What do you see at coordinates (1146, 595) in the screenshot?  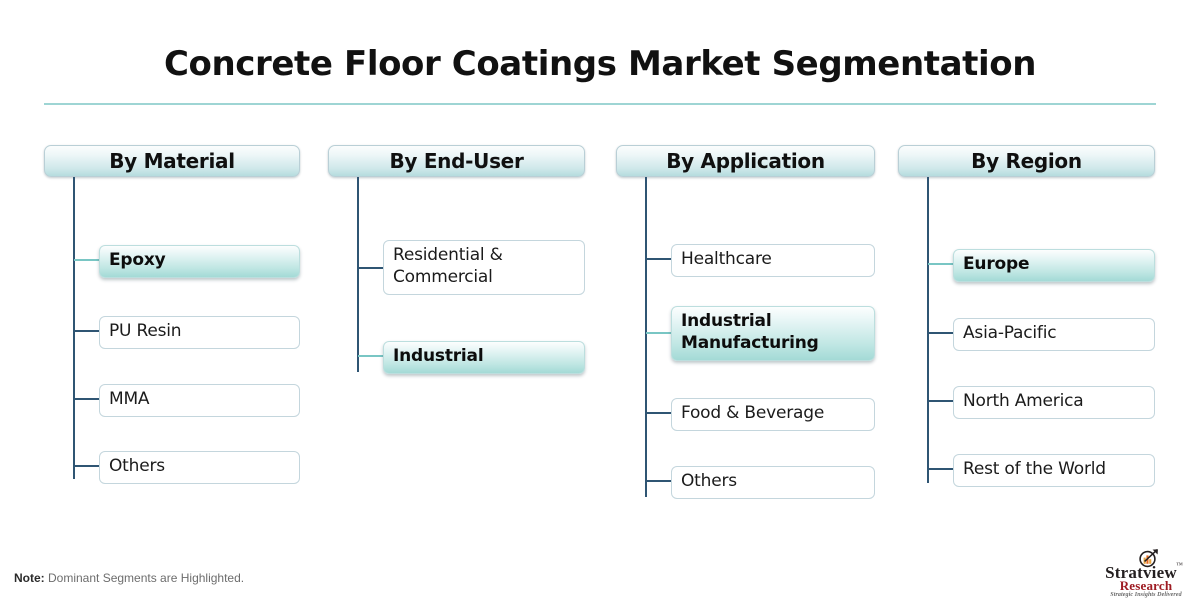 I see `logo-tagline: Strategic Insights Delivered` at bounding box center [1146, 595].